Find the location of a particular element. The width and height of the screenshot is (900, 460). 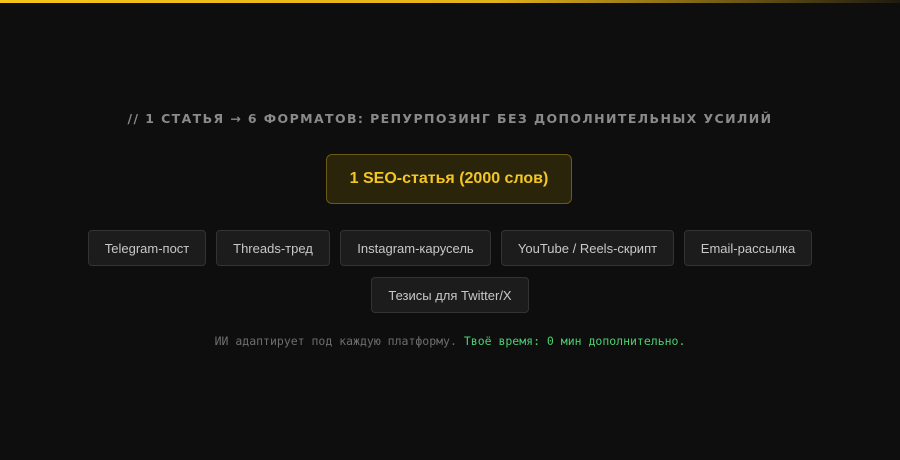

format-chip-twitter: Тезисы для Twitter/X is located at coordinates (450, 295).